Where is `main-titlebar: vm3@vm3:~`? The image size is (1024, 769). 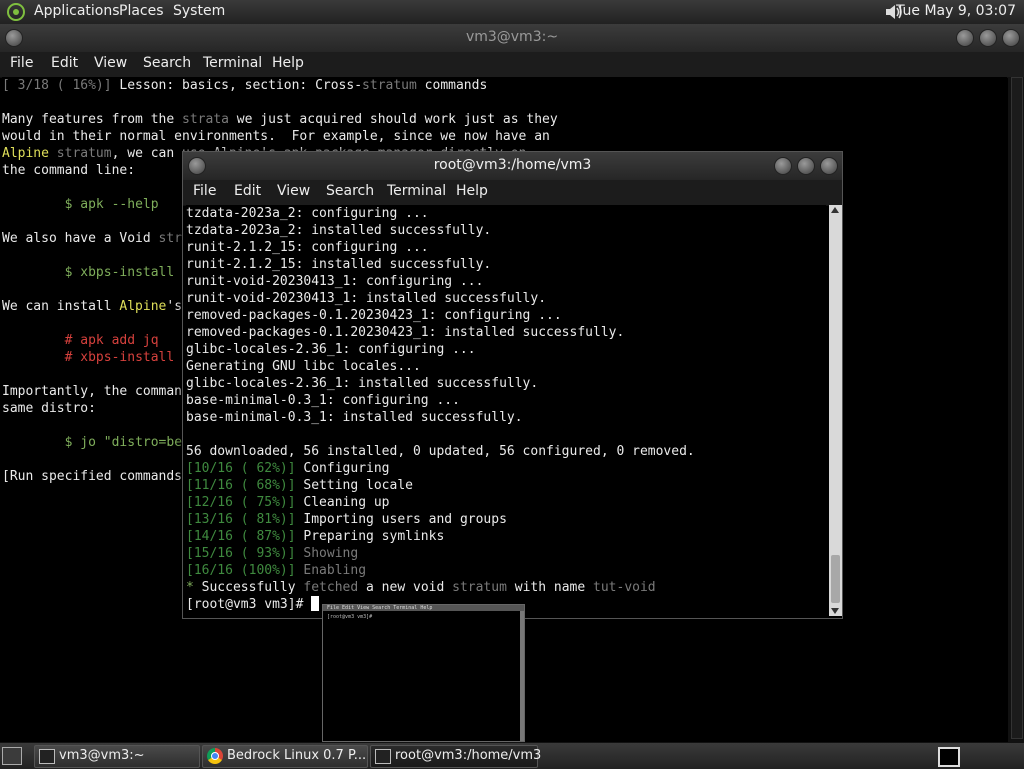
main-titlebar: vm3@vm3:~ is located at coordinates (512, 38).